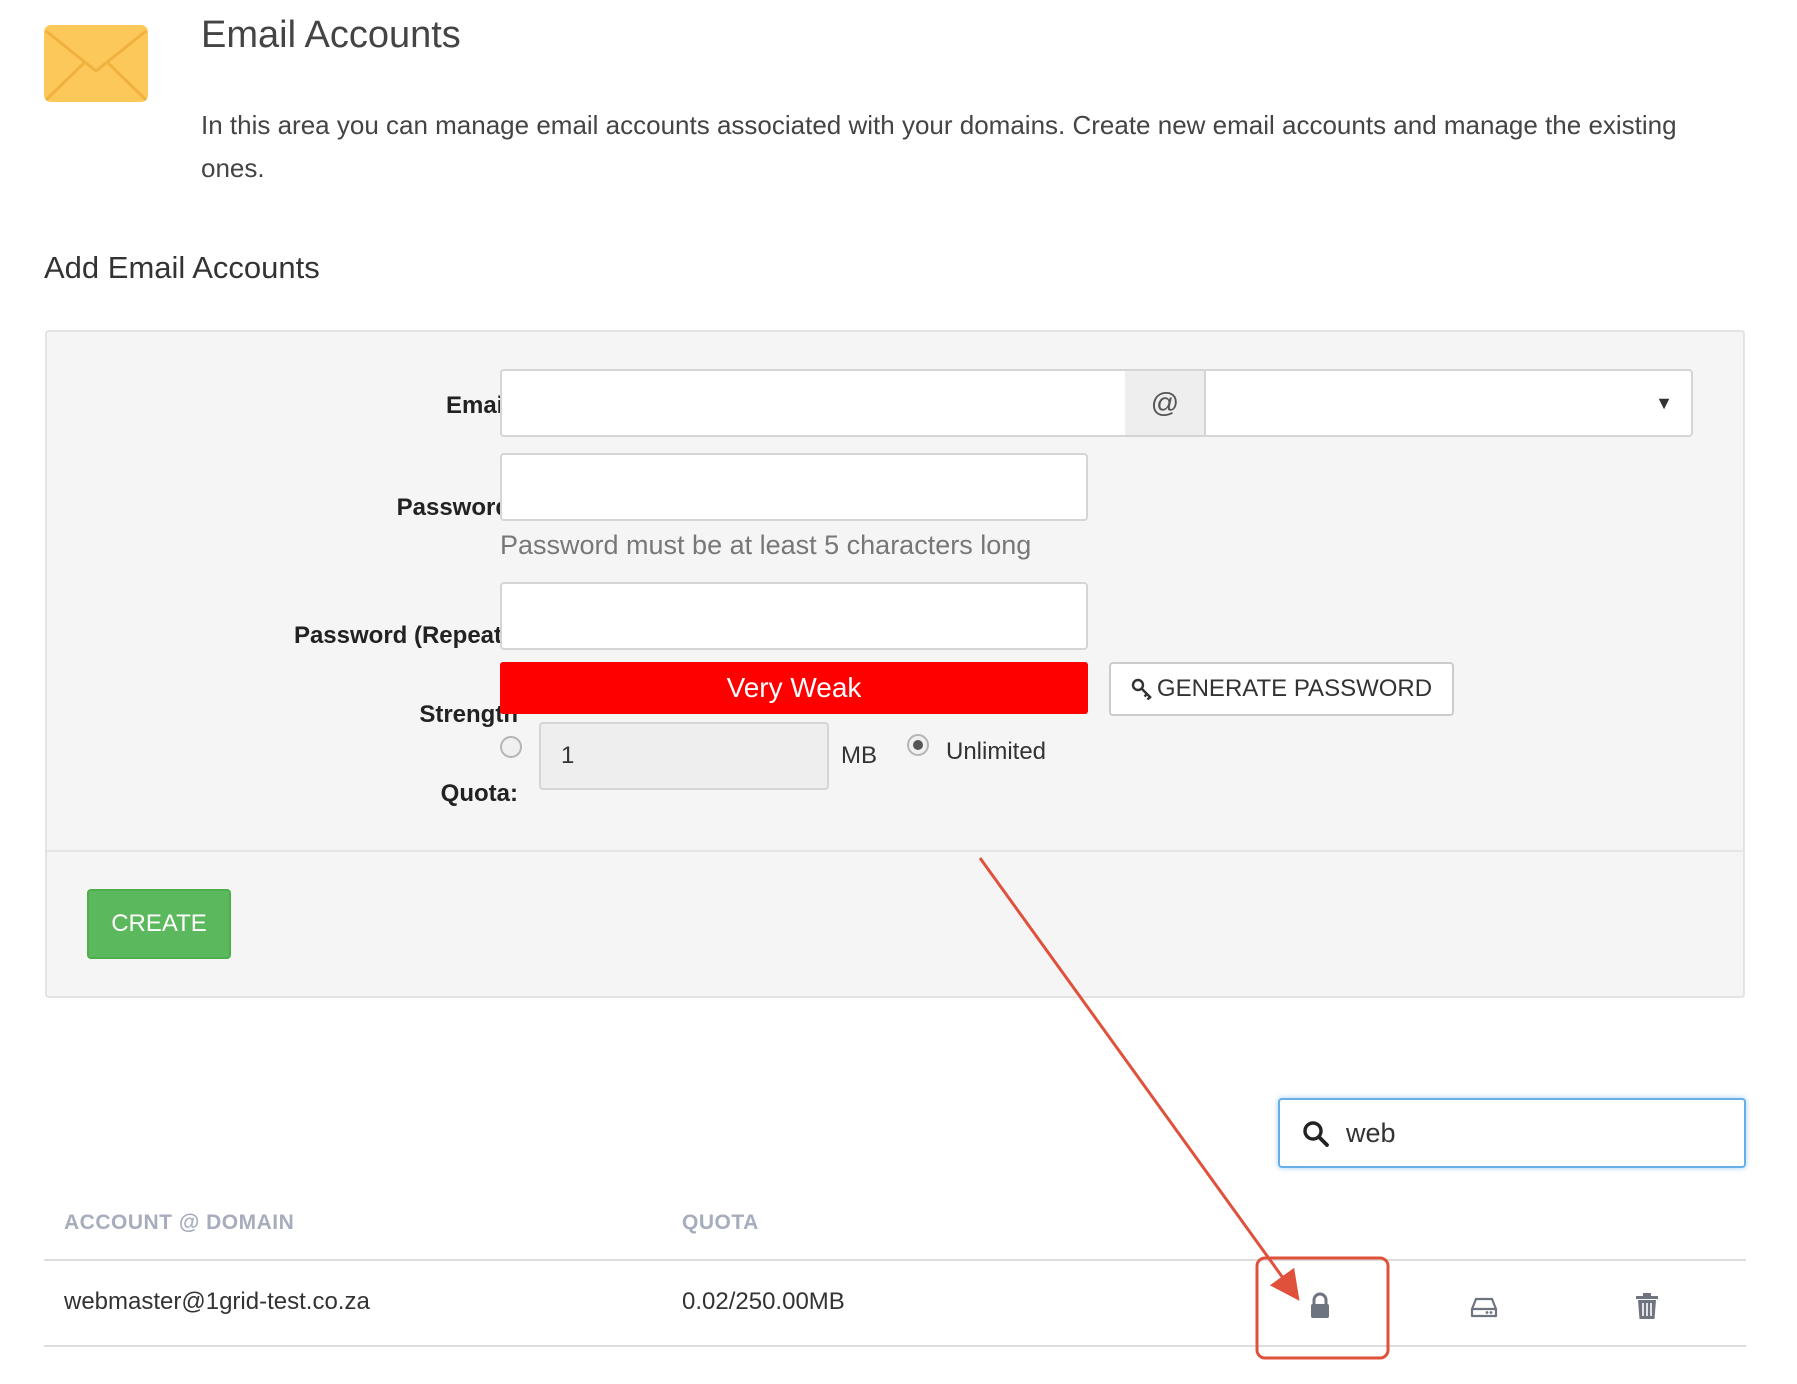  What do you see at coordinates (1664, 403) in the screenshot?
I see `caret-down-icon: ▼` at bounding box center [1664, 403].